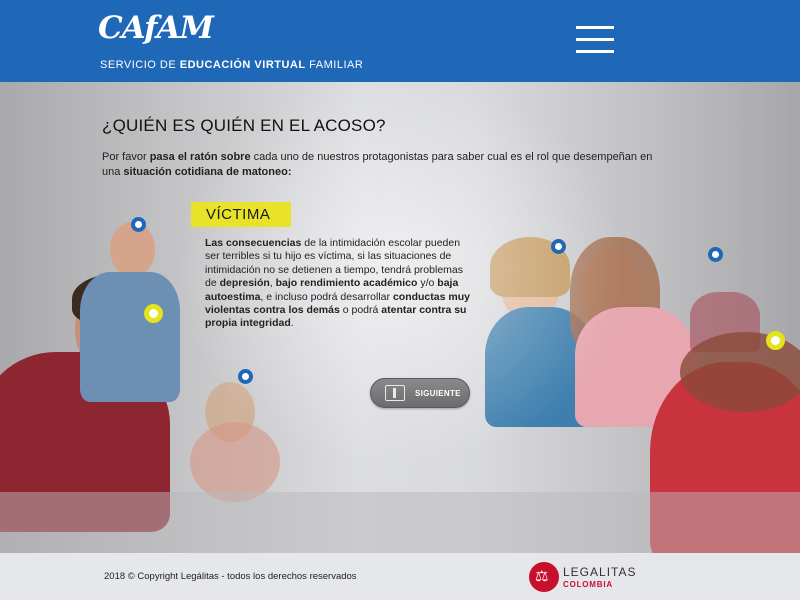 The image size is (800, 600). What do you see at coordinates (438, 393) in the screenshot?
I see `next-button-label: SIGUIENTE` at bounding box center [438, 393].